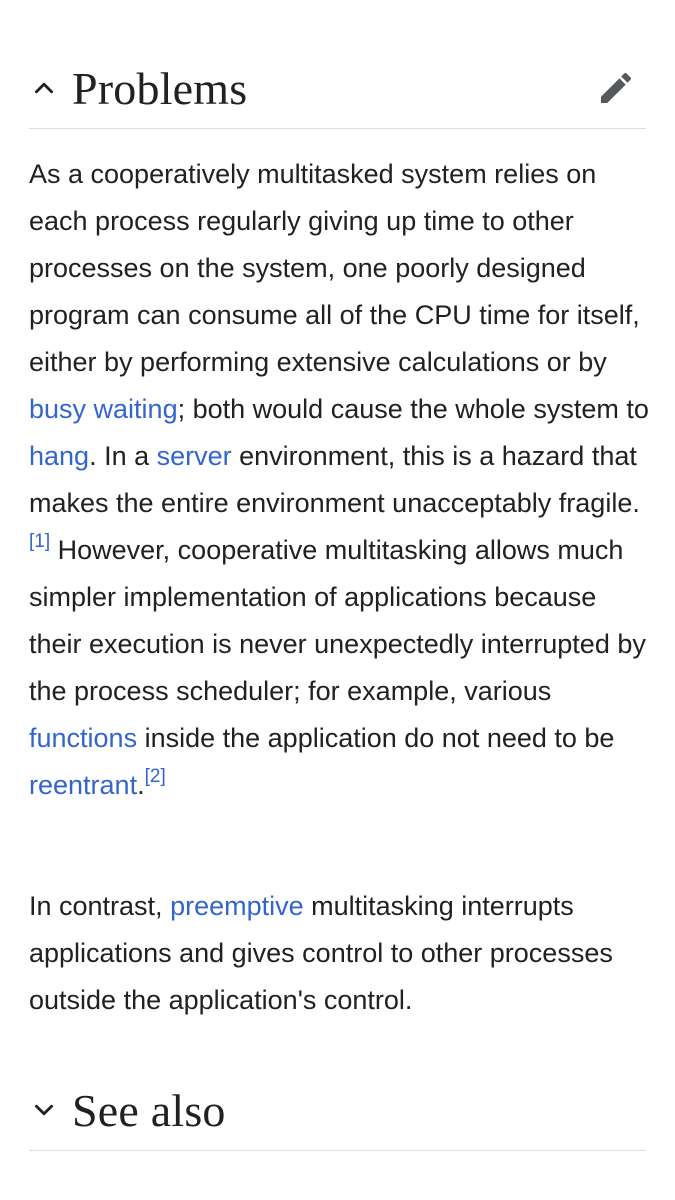  I want to click on text-run: ., so click(141, 785).